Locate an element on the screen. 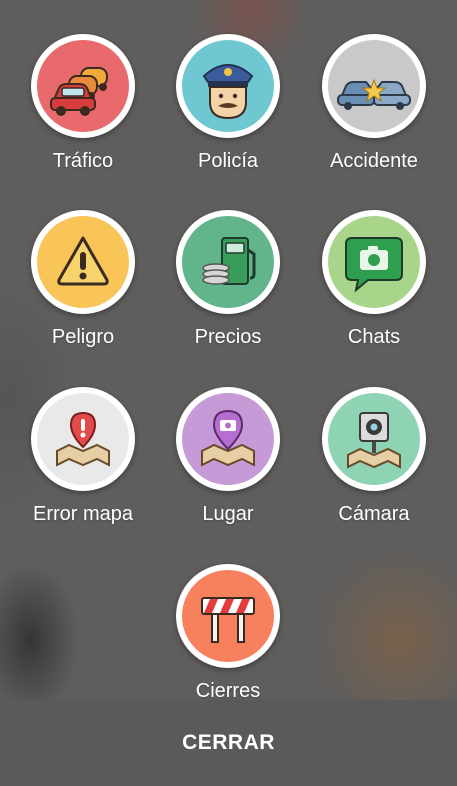 This screenshot has height=786, width=457. report-camera-button: Cámara is located at coordinates (374, 456).